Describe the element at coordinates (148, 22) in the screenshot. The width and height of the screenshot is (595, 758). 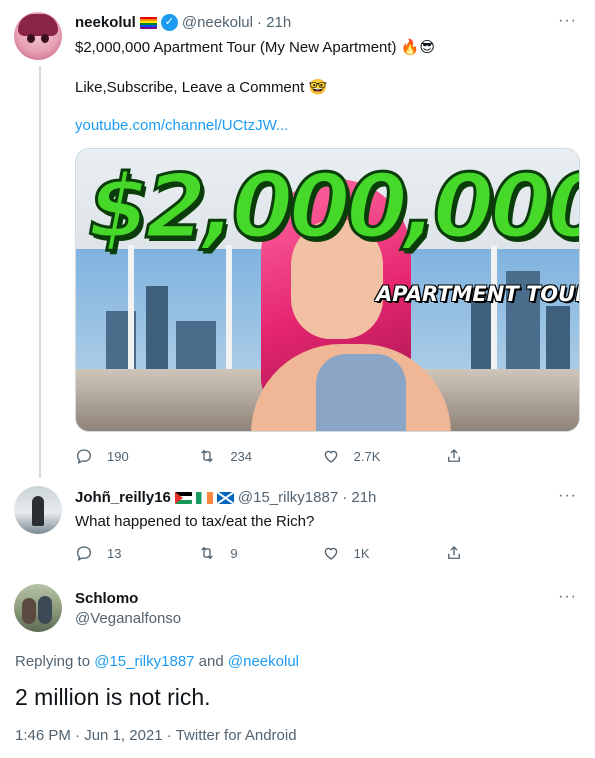
I see `rainbow-flag-icon` at that location.